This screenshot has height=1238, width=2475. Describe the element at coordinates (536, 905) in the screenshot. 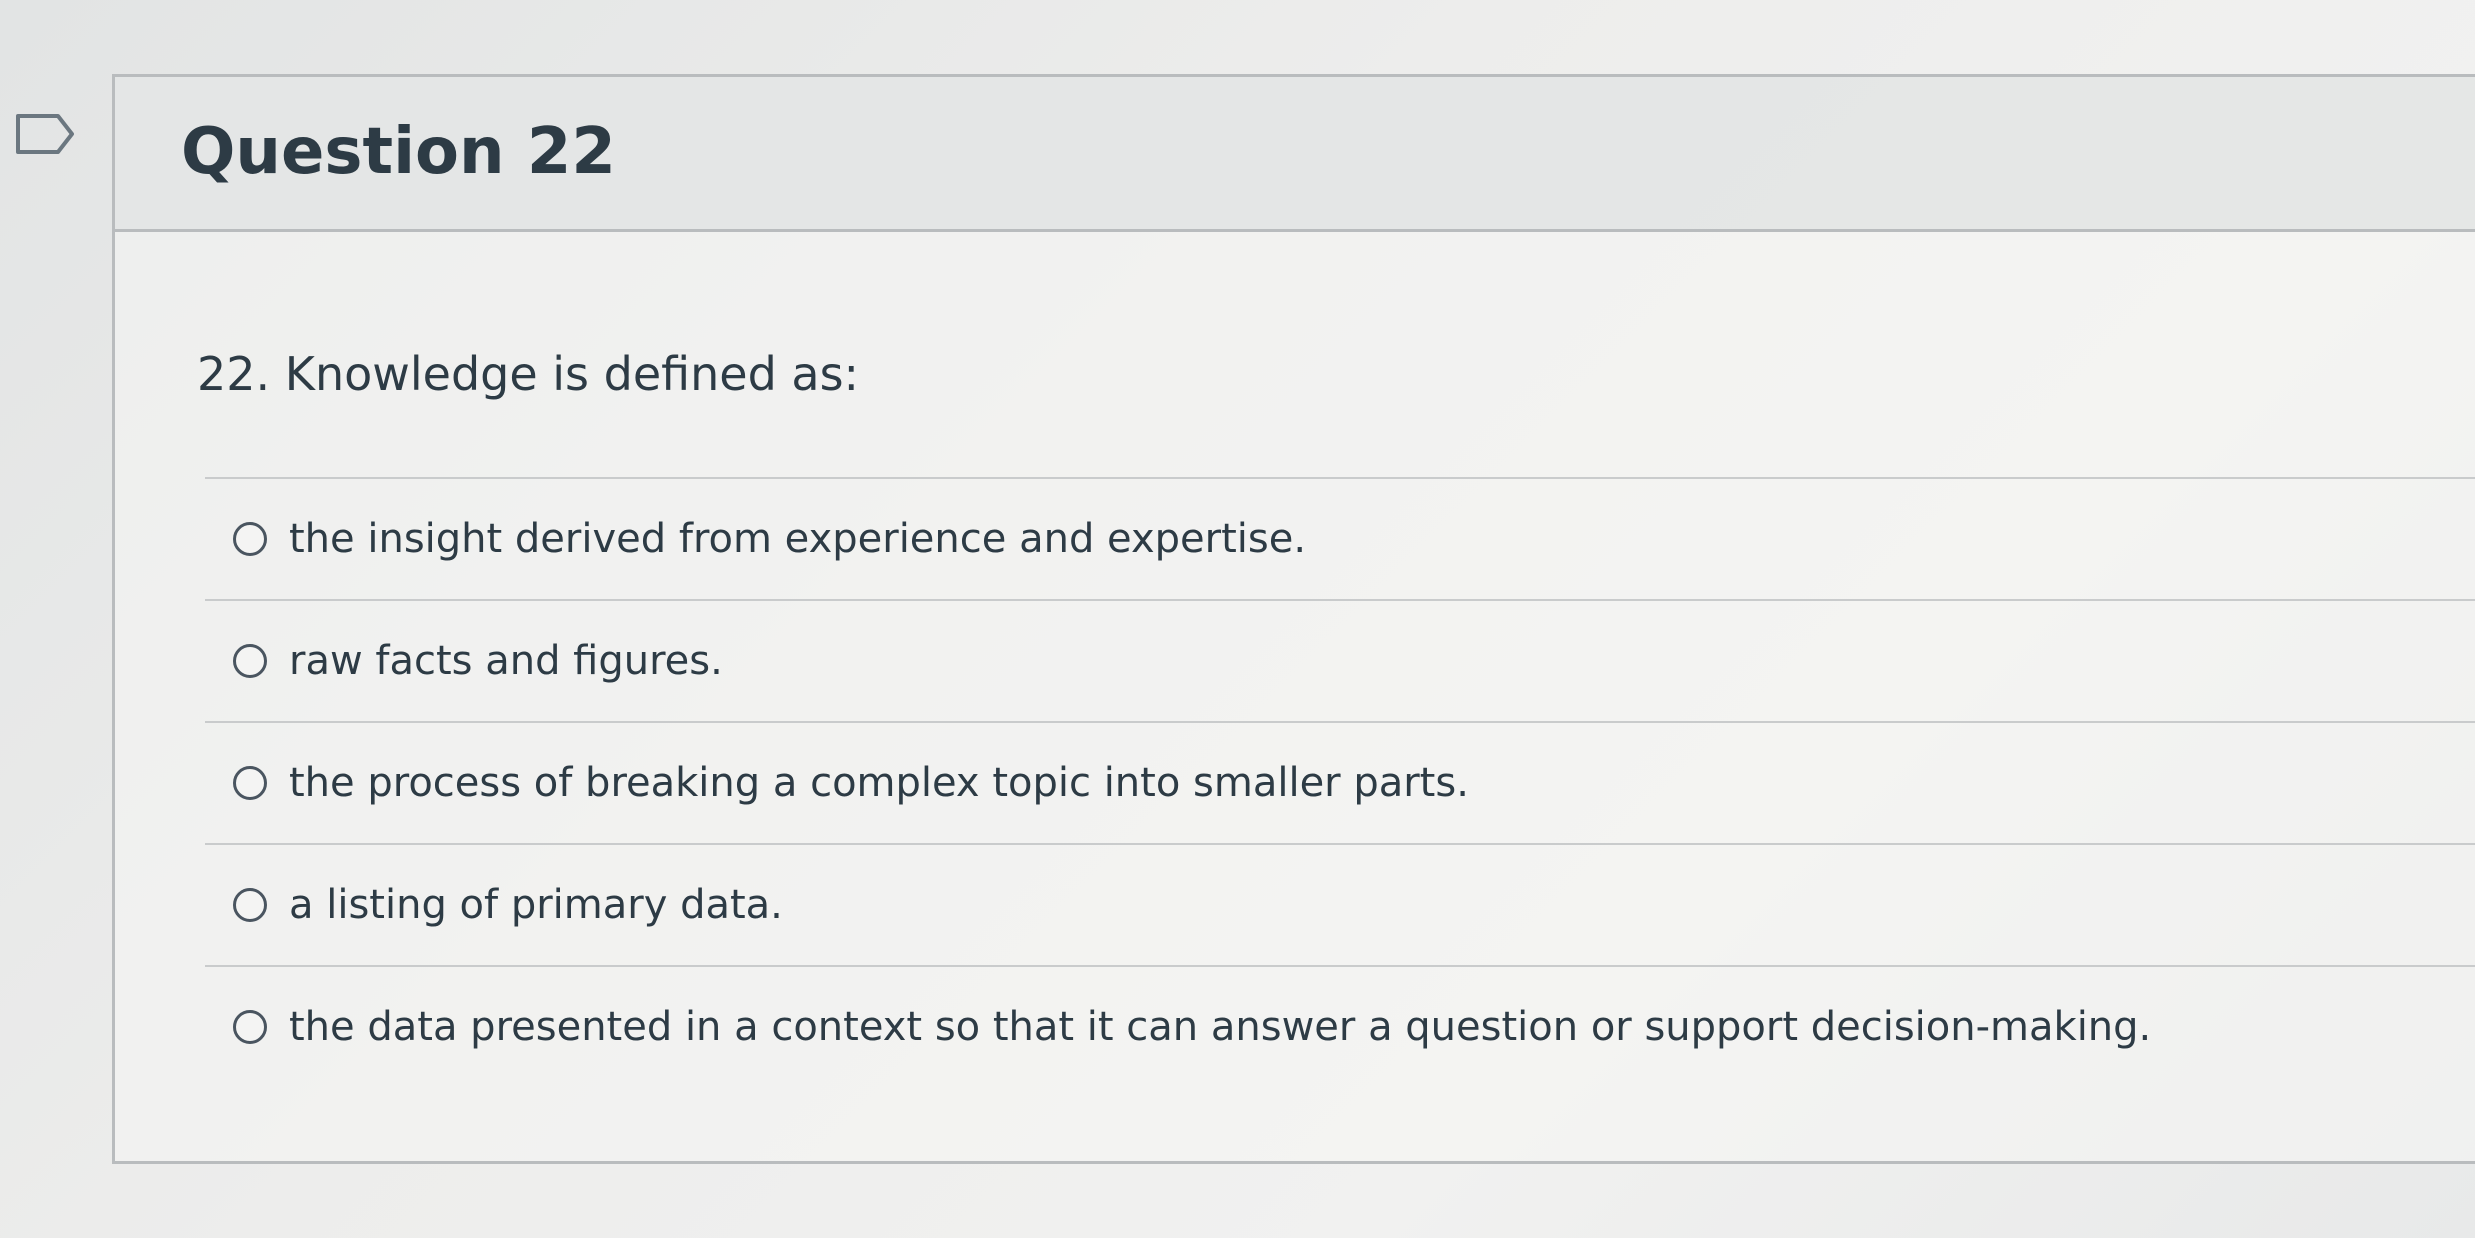

I see `answer-label: a listing of primary data.` at that location.